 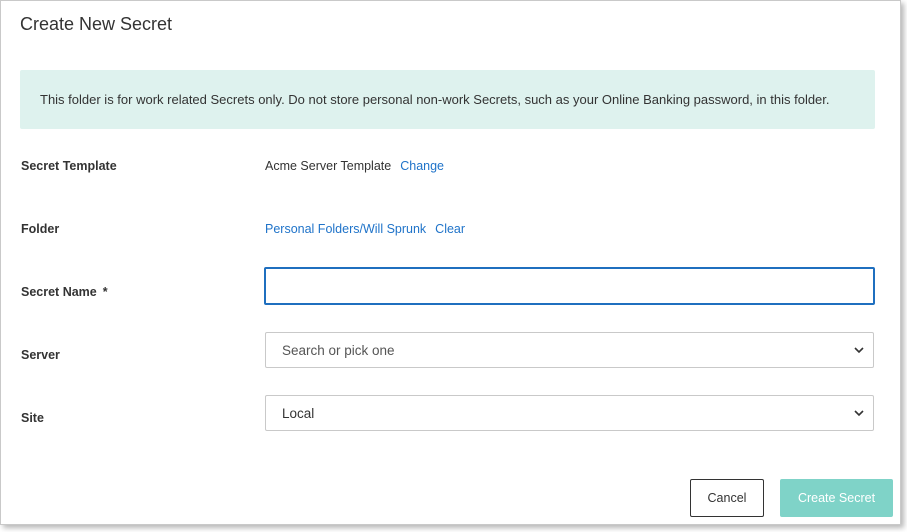 What do you see at coordinates (40, 355) in the screenshot?
I see `server-label: Server` at bounding box center [40, 355].